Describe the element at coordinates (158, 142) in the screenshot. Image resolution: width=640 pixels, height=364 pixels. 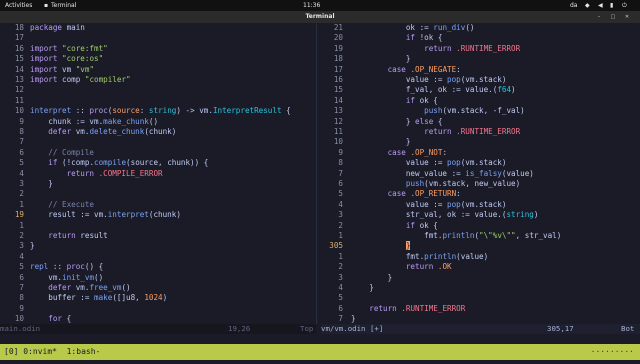
I see `code-line: 7` at that location.